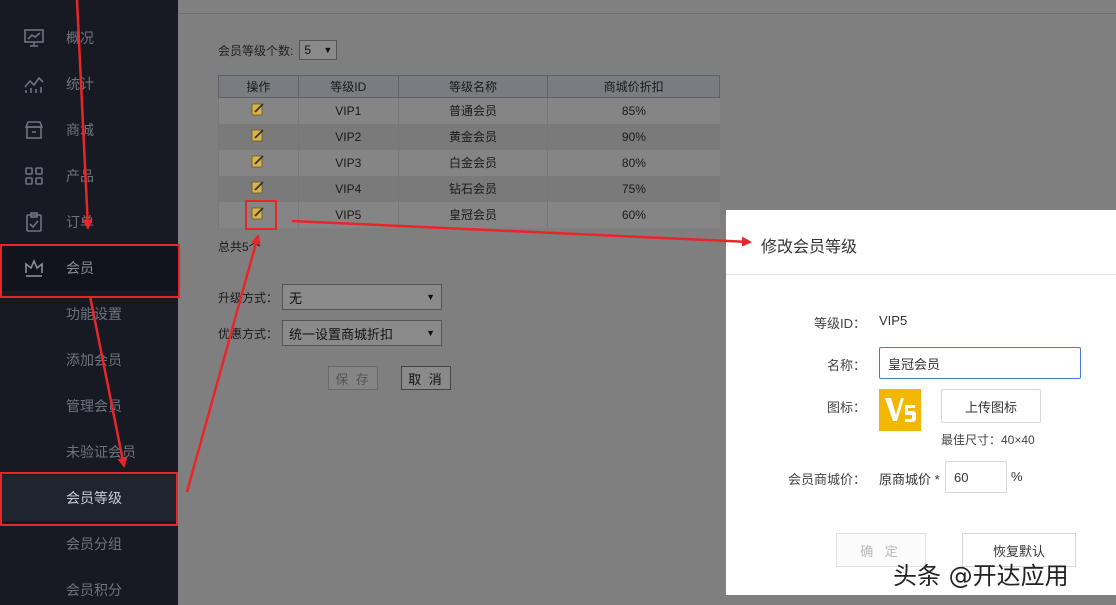 The height and width of the screenshot is (605, 1116). I want to click on watermark: 头条 @开达应用, so click(981, 576).